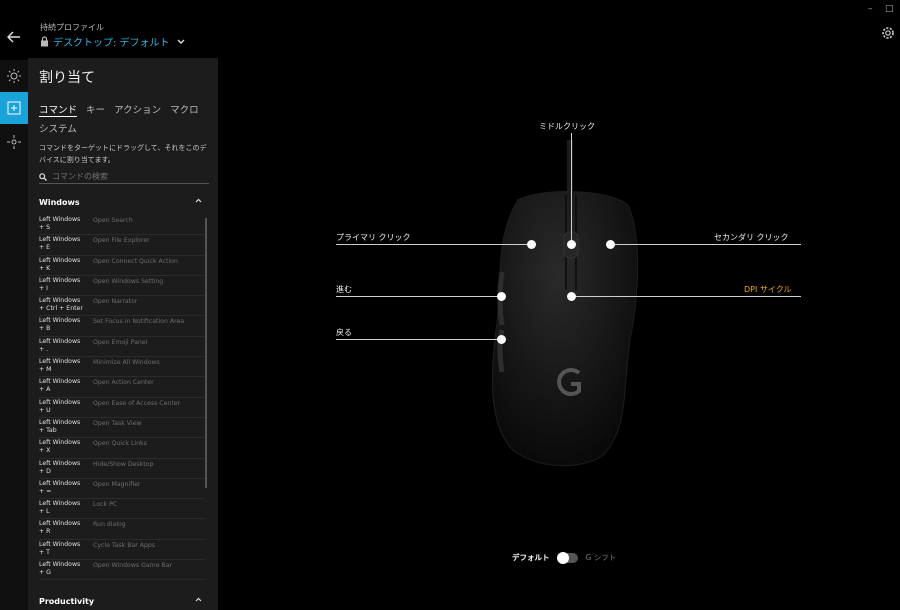 This screenshot has width=900, height=610. I want to click on command-row: Left Windows + D Hide/Show Desktop, so click(122, 469).